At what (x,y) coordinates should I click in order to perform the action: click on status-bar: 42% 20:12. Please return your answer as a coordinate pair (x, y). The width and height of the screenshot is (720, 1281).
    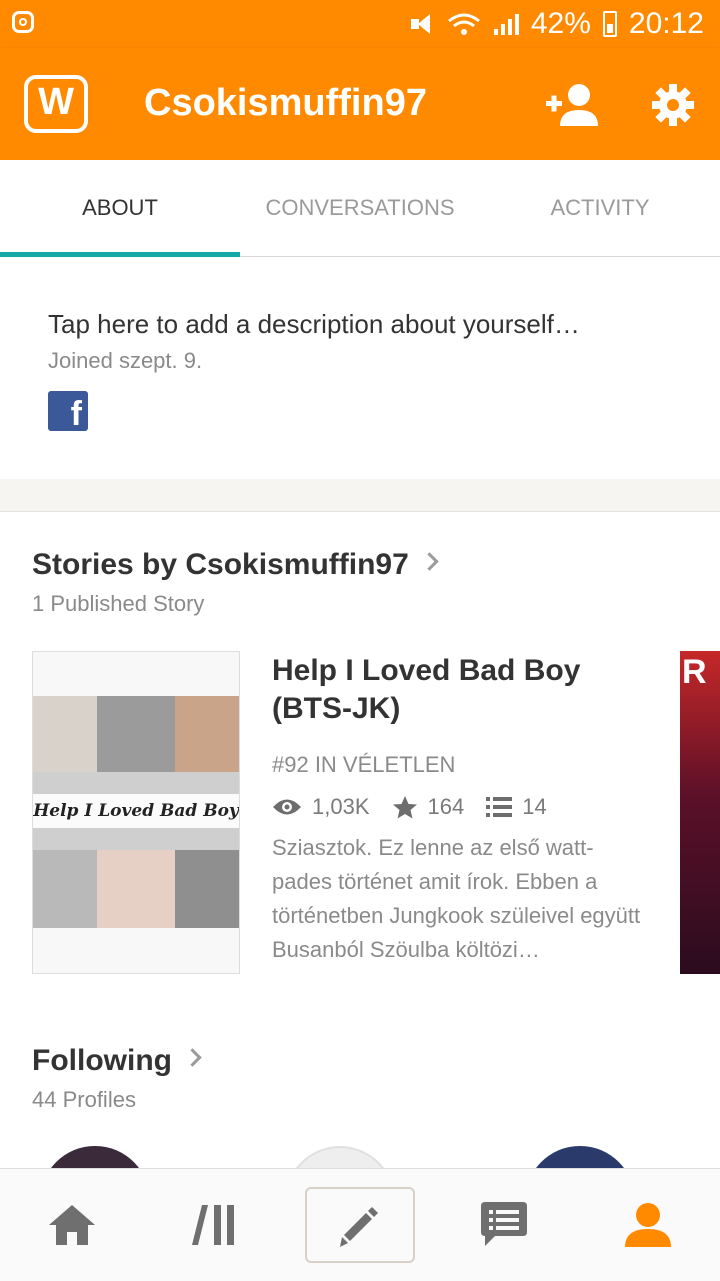
    Looking at the image, I should click on (360, 24).